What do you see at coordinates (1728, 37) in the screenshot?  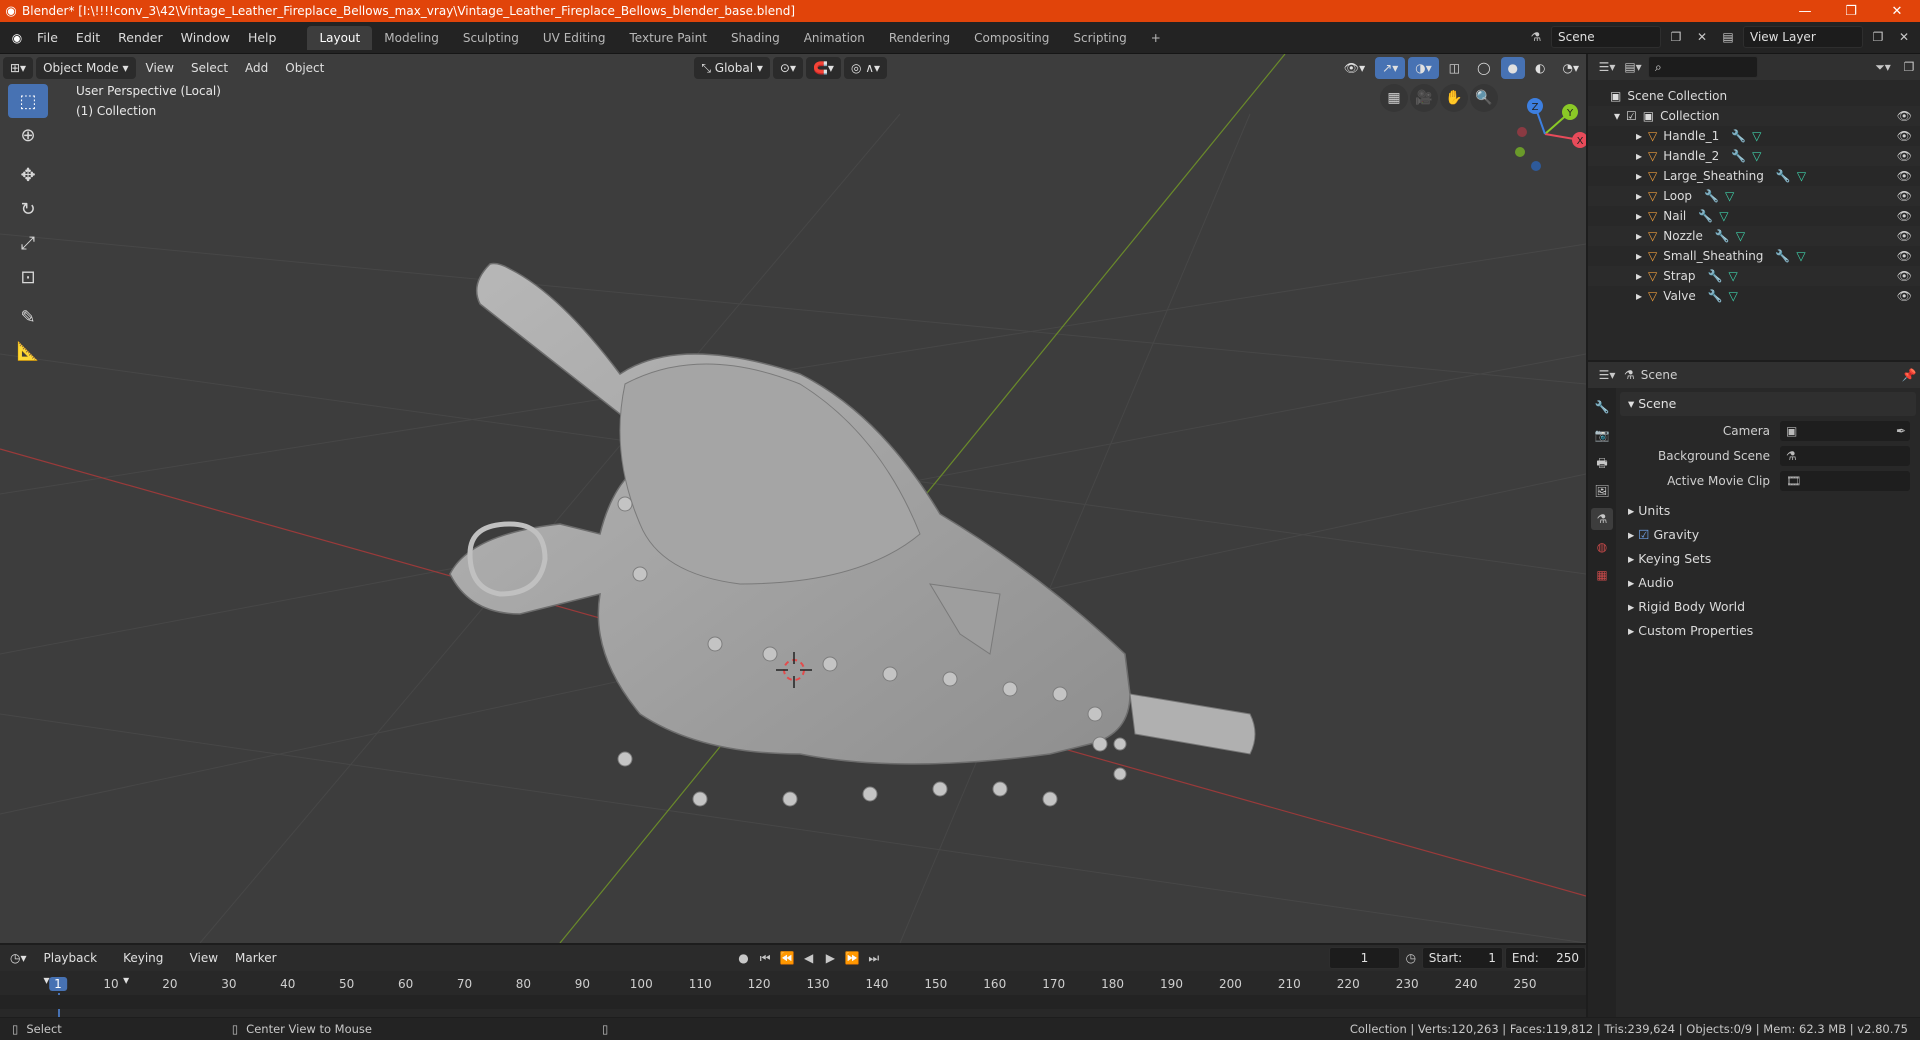 I see `view-layer-icon: ▤` at bounding box center [1728, 37].